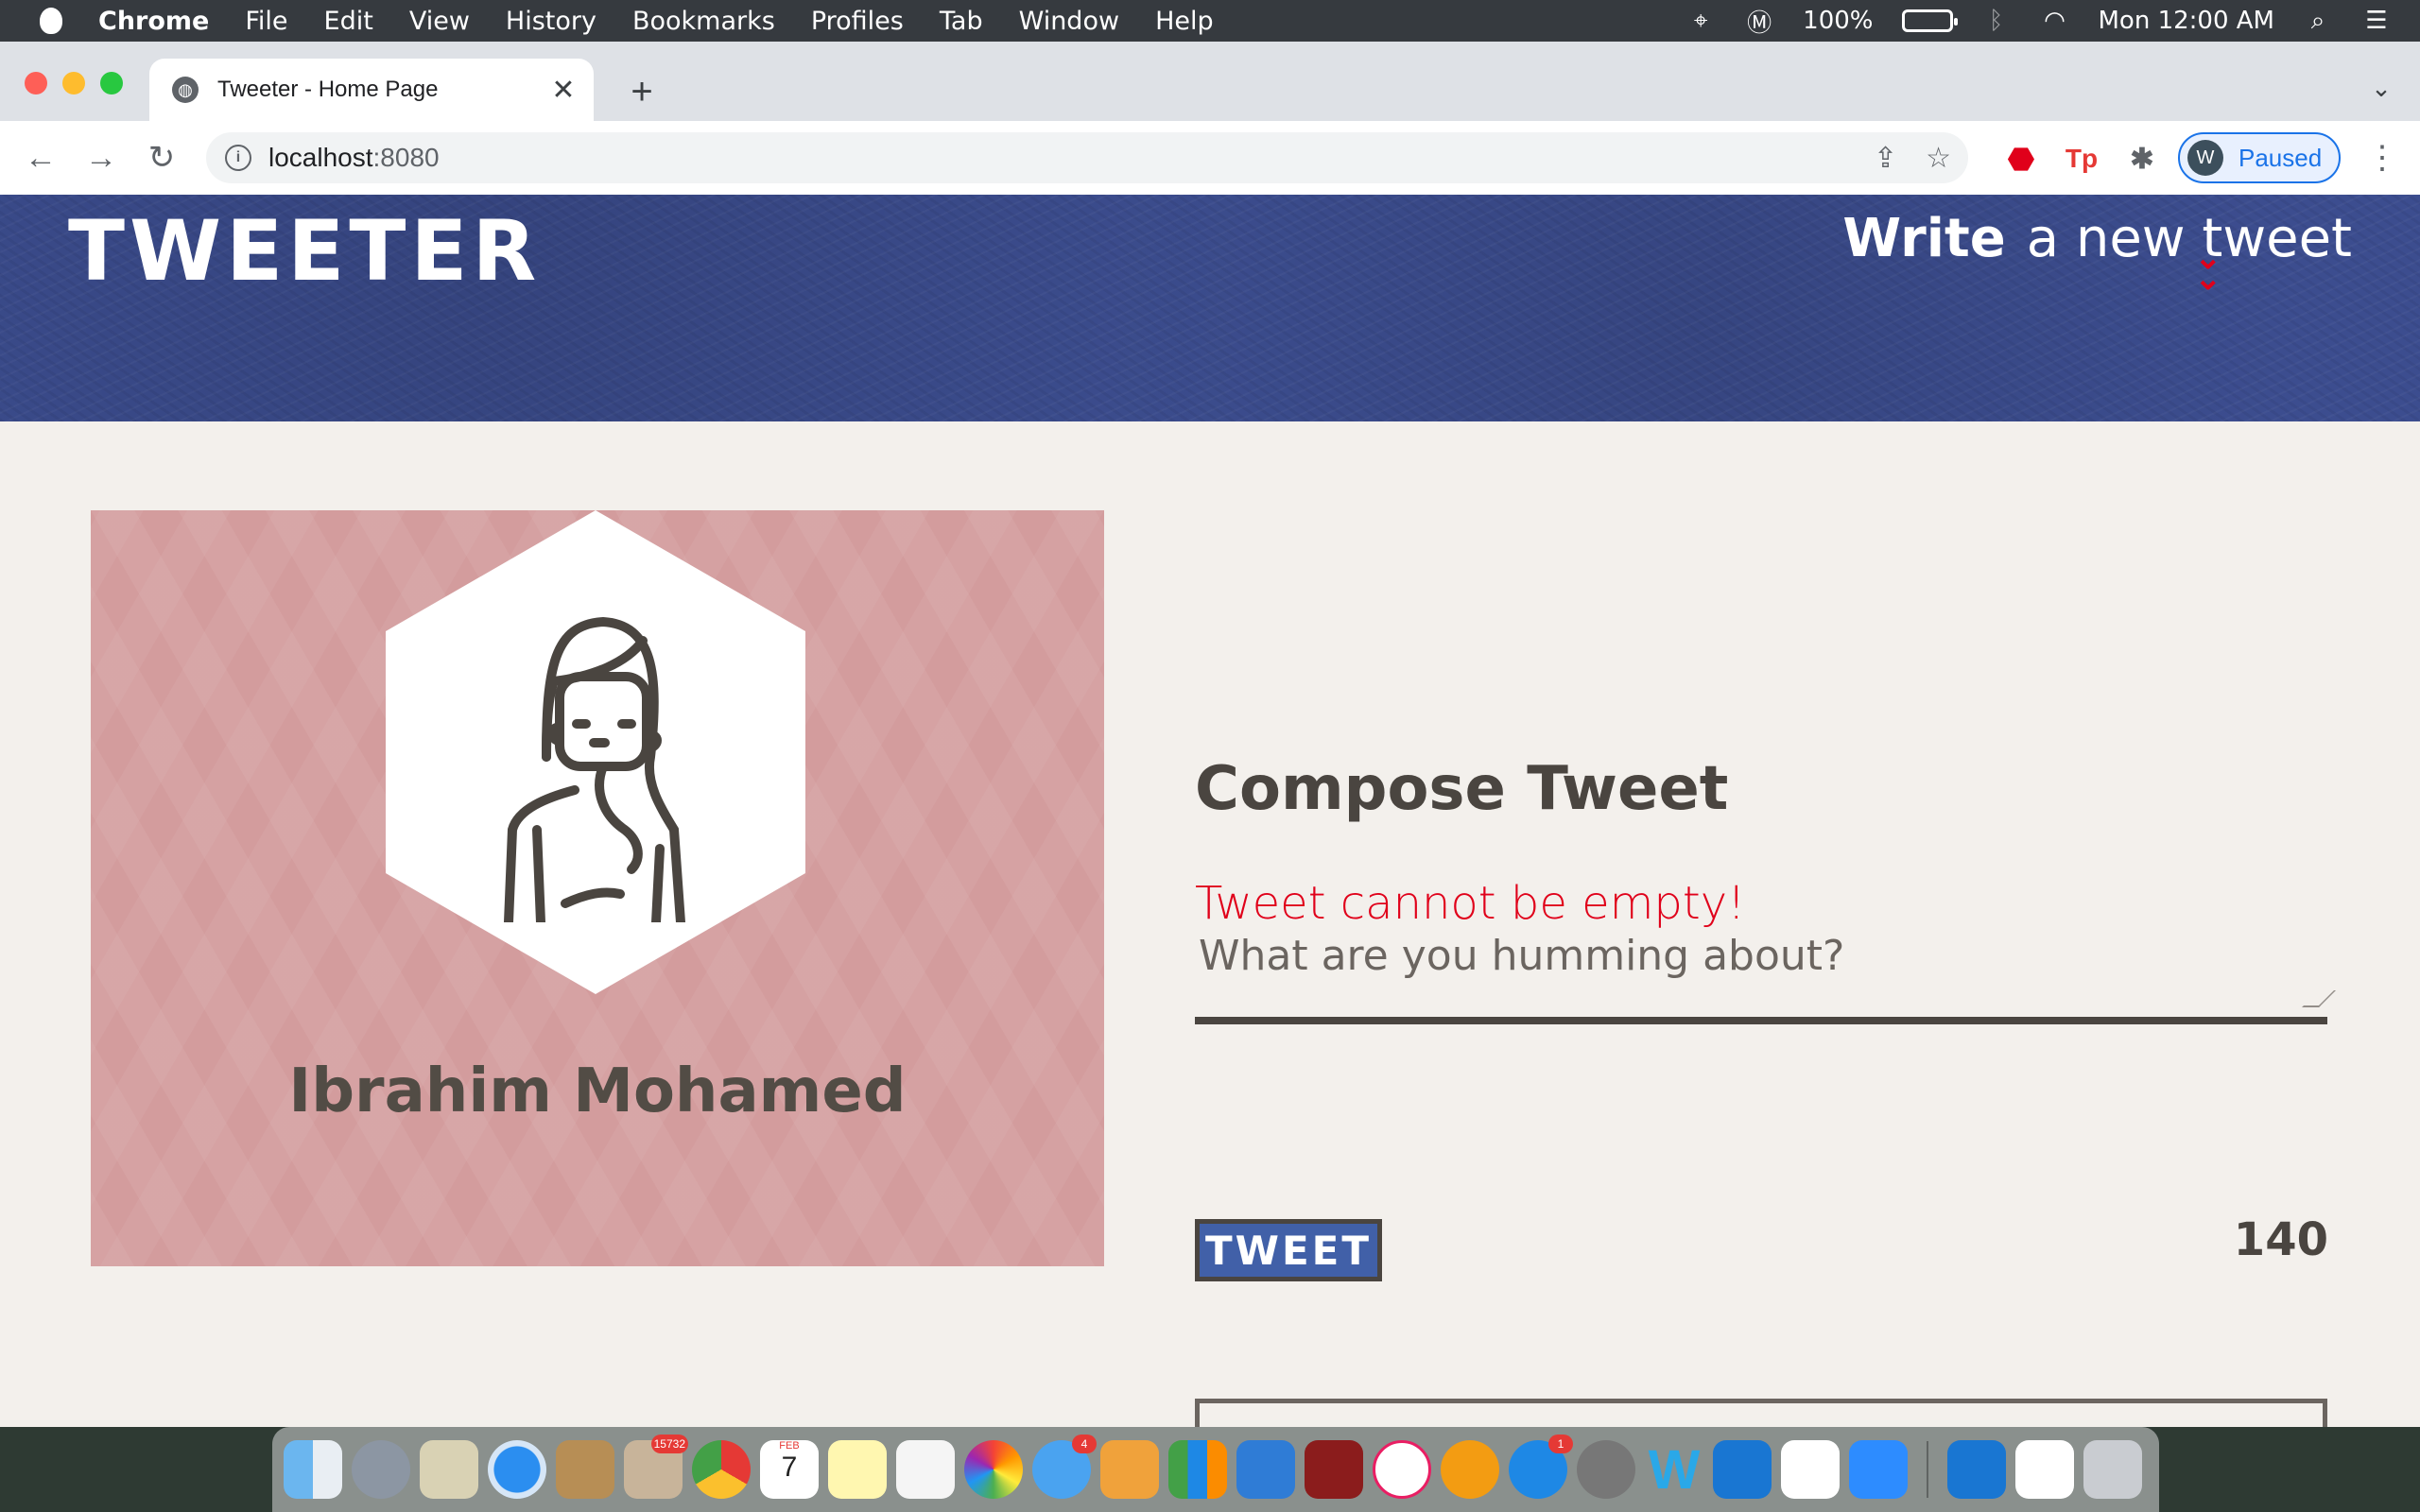 This screenshot has width=2420, height=1512. Describe the element at coordinates (161, 157) in the screenshot. I see `reload-button: ↻` at that location.